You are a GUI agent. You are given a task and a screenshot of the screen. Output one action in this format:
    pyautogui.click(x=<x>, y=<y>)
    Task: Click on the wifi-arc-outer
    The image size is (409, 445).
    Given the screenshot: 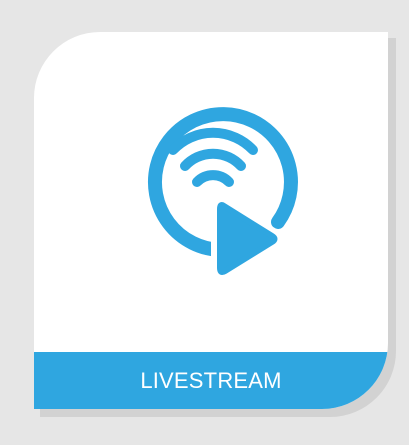 What is the action you would take?
    pyautogui.click(x=213, y=141)
    